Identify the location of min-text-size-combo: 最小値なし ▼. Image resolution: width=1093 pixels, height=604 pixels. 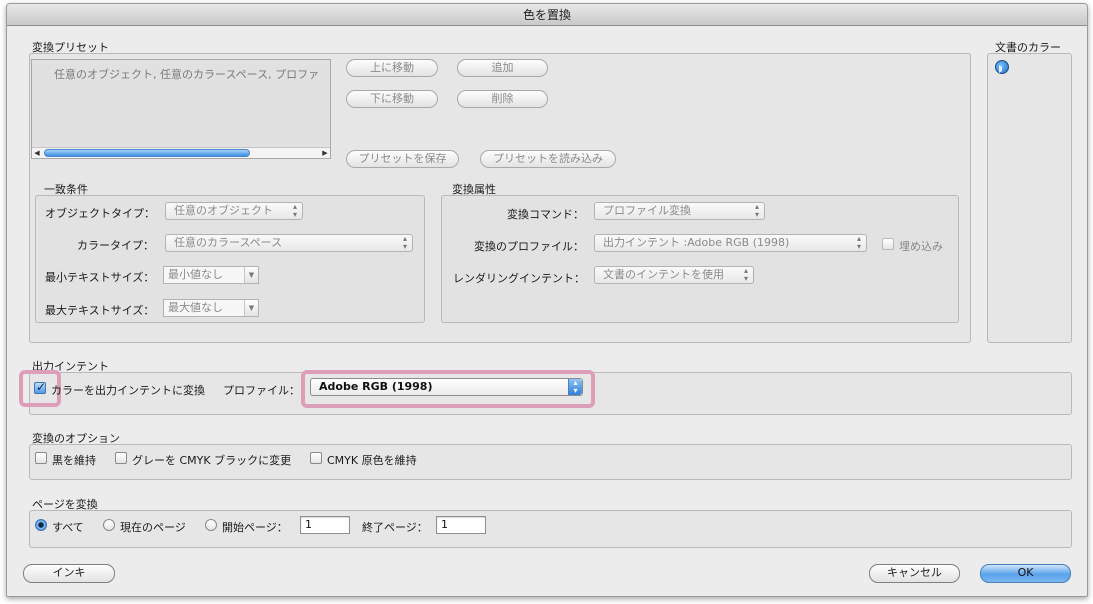
(211, 275).